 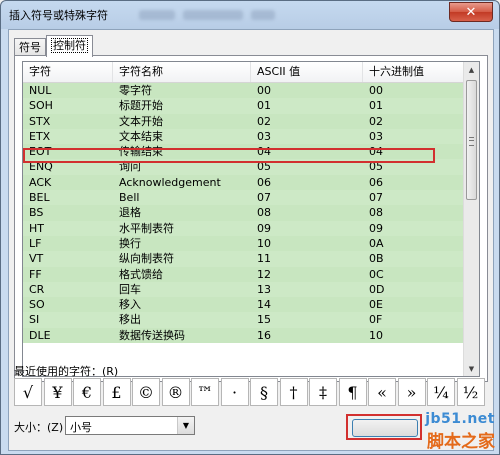 What do you see at coordinates (376, 305) in the screenshot?
I see `row-hex: 0E` at bounding box center [376, 305].